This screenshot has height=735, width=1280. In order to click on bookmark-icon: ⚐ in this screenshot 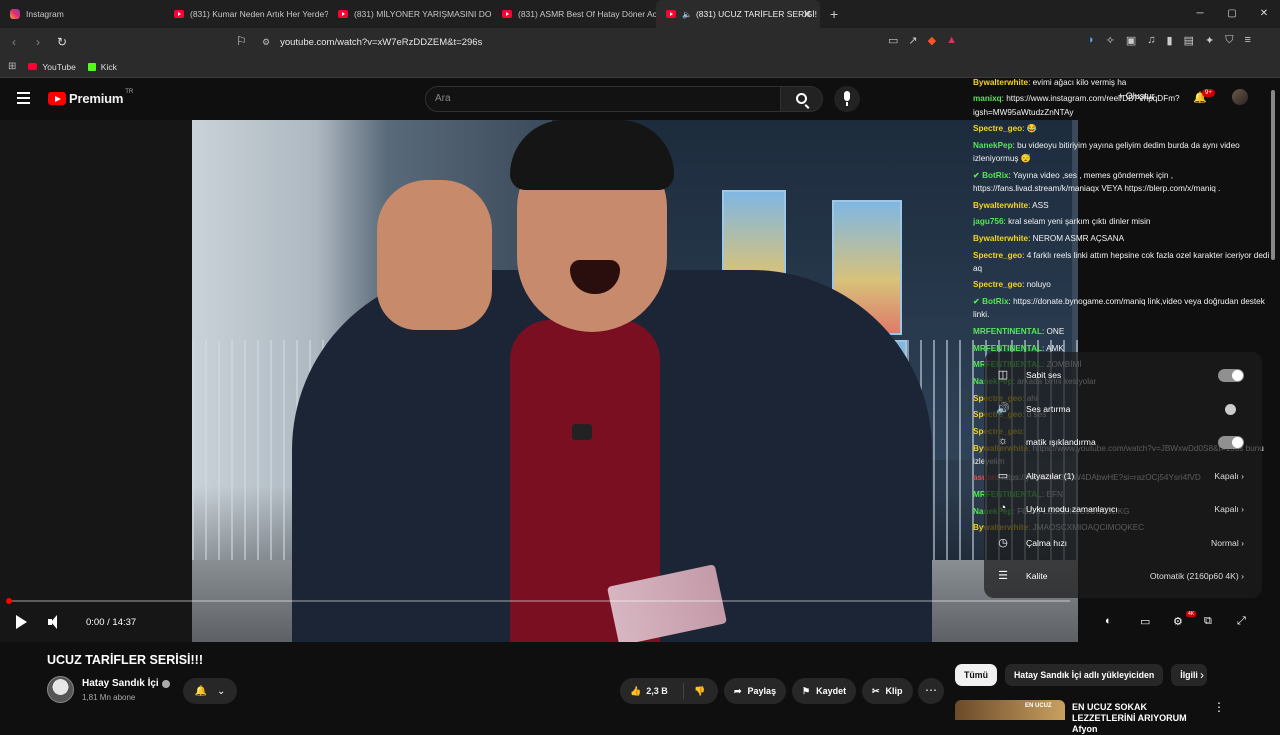, I will do `click(241, 41)`.